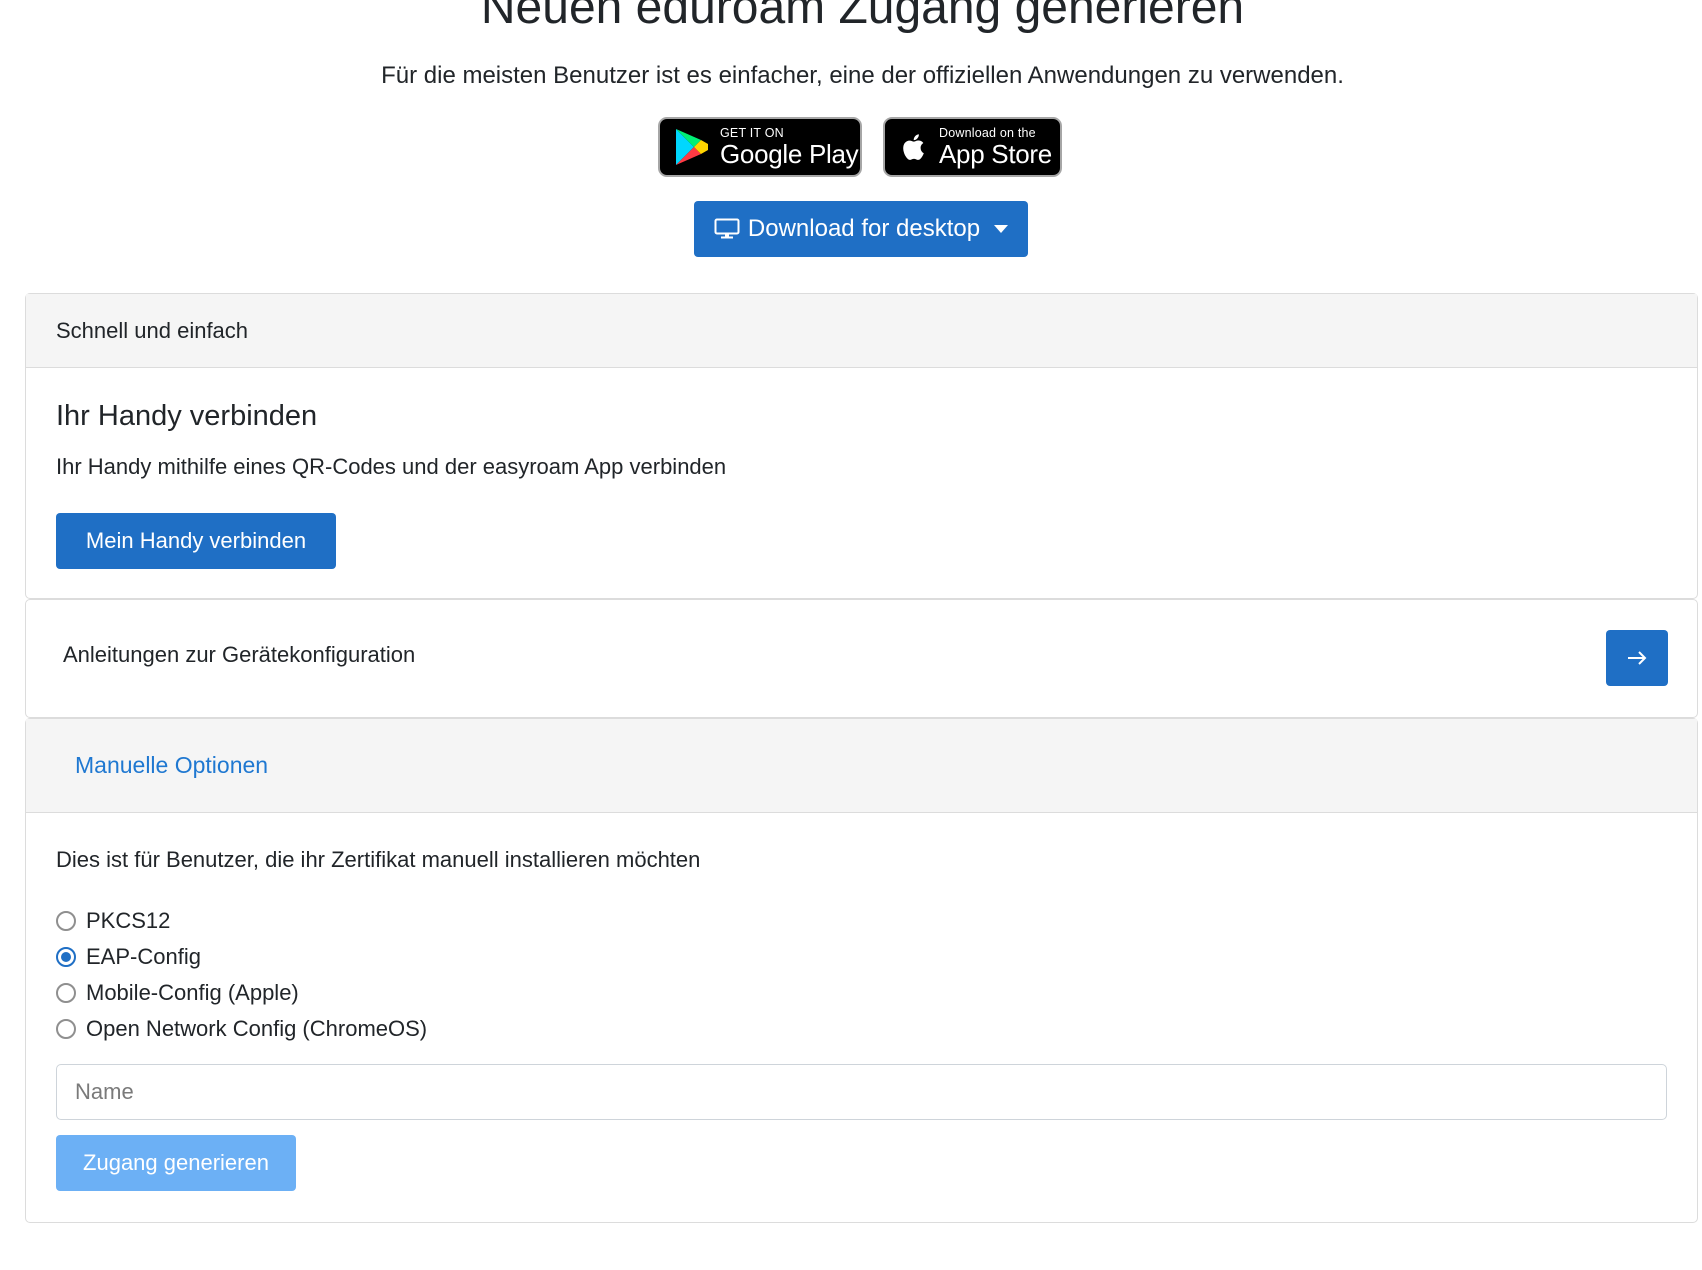 The width and height of the screenshot is (1702, 1270). I want to click on download-desktop-label: Download for desktop, so click(864, 228).